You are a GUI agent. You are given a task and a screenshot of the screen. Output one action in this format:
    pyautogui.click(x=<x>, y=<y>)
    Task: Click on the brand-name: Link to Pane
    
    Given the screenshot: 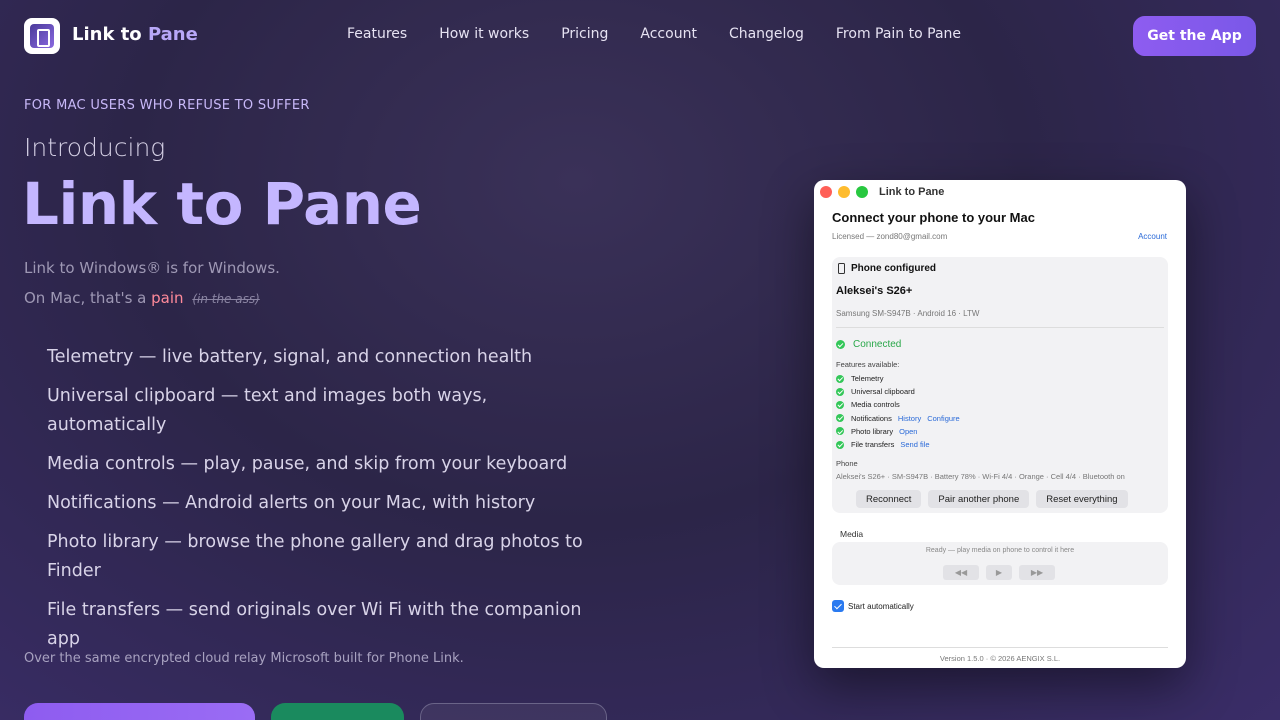 What is the action you would take?
    pyautogui.click(x=135, y=34)
    